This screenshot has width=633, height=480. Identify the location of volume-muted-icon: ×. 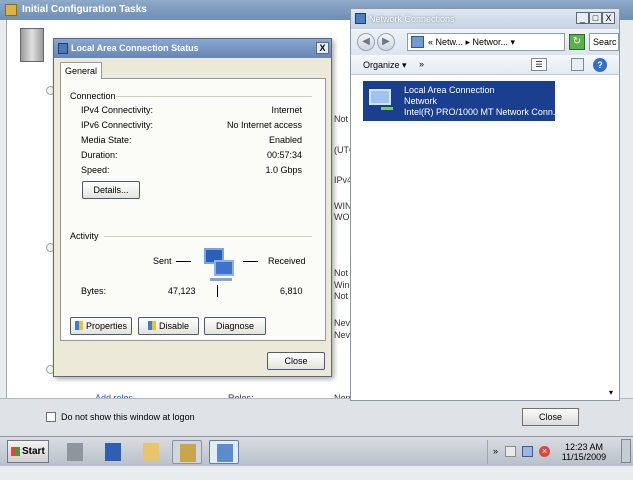
(544, 451).